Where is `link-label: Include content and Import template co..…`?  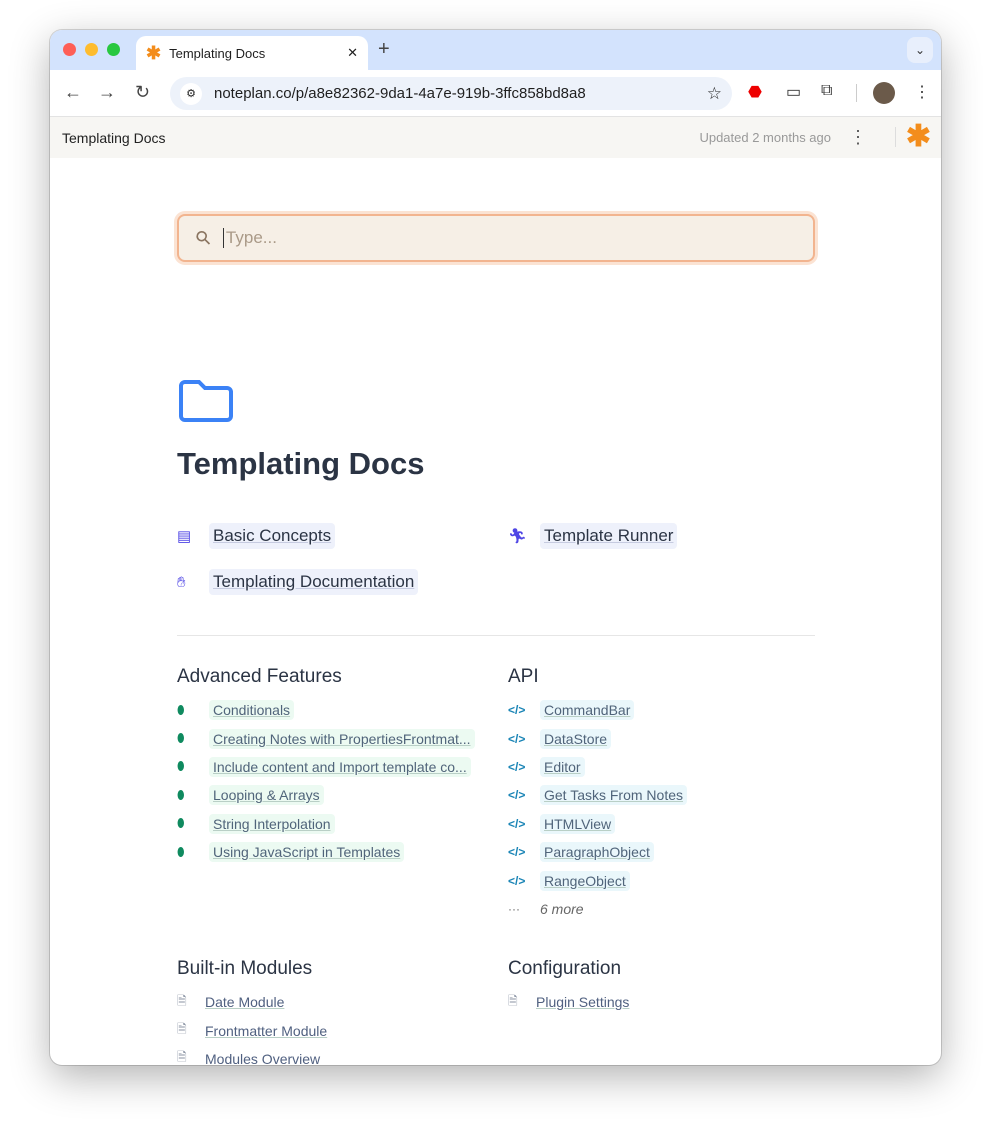
link-label: Include content and Import template co..… is located at coordinates (340, 766).